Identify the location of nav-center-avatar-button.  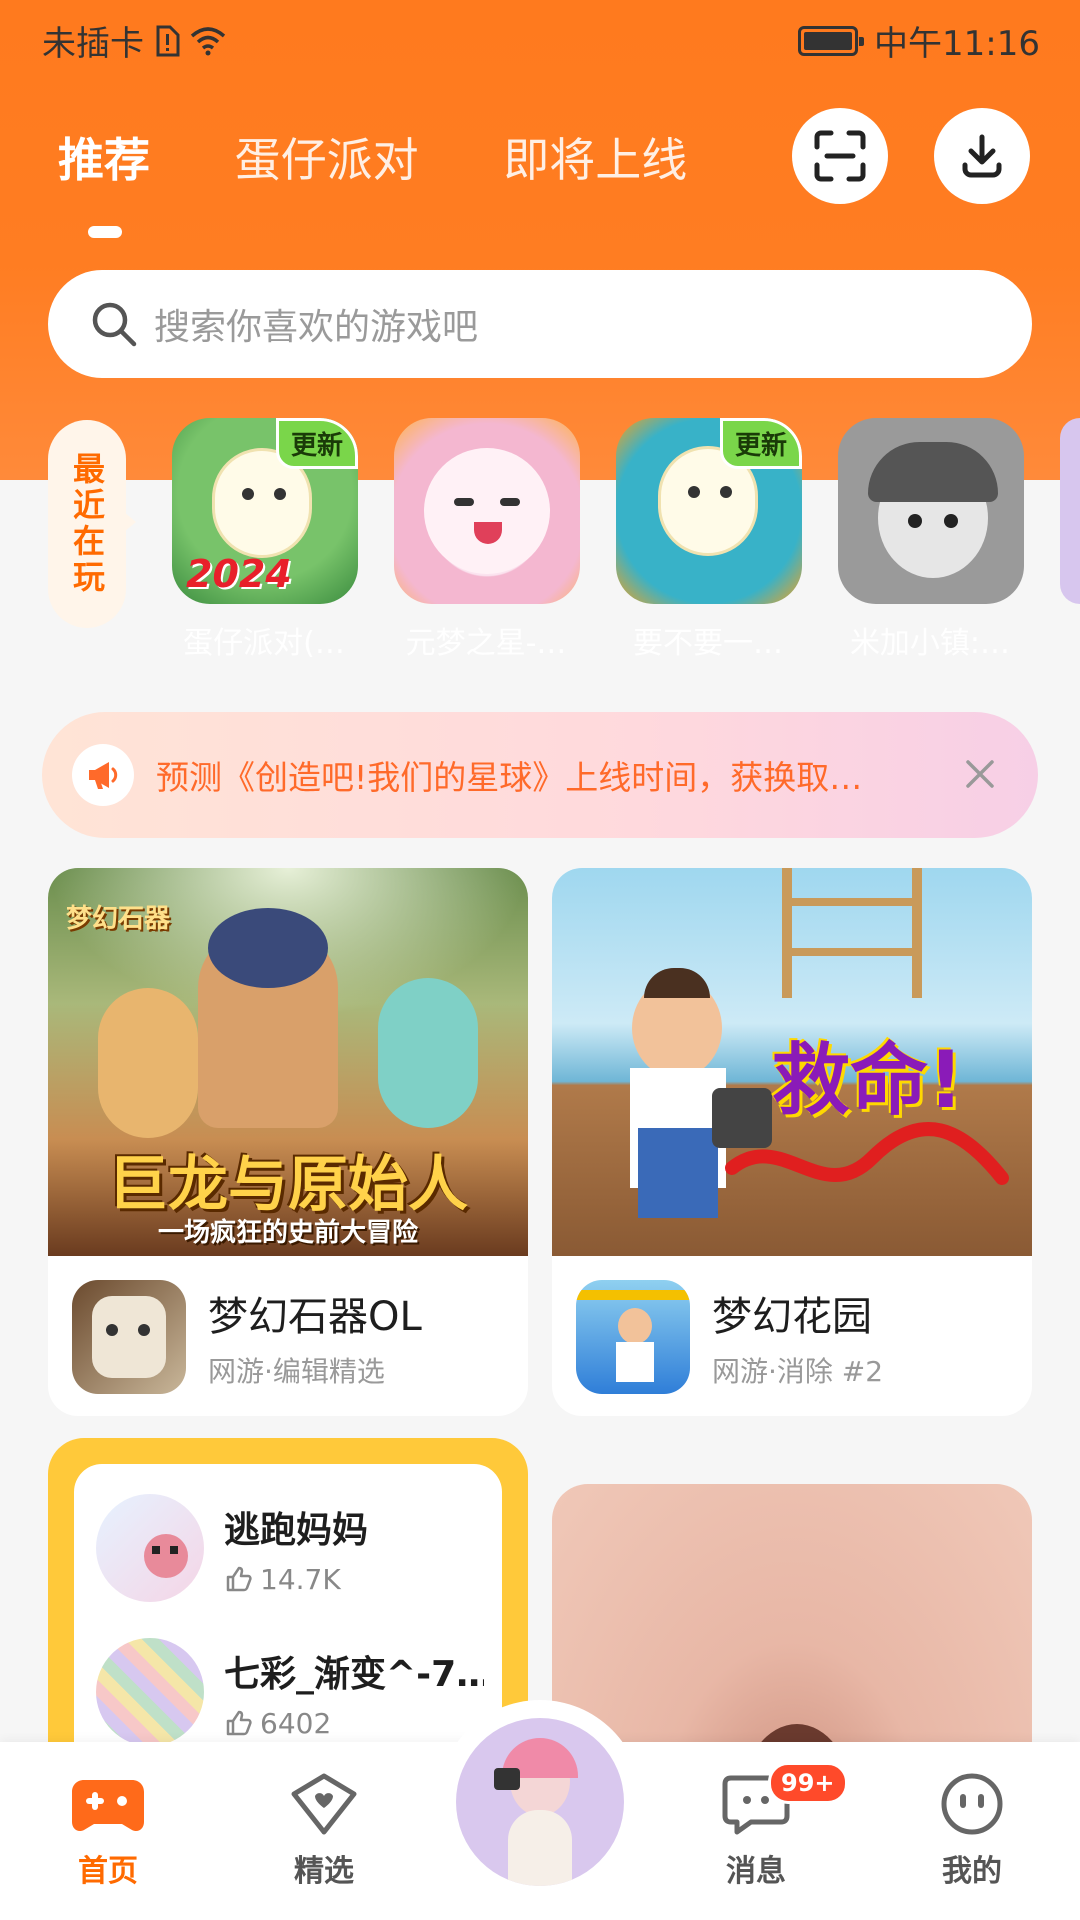
(540, 1802).